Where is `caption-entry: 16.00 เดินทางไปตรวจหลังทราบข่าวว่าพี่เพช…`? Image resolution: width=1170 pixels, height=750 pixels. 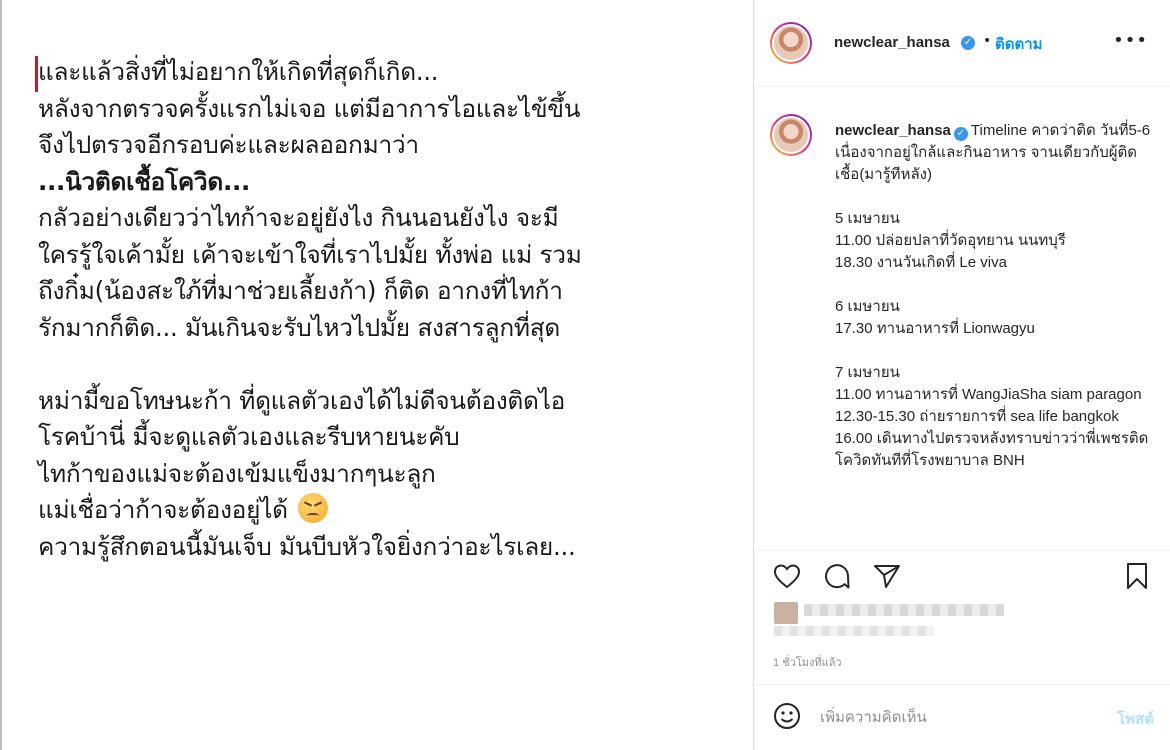
caption-entry: 16.00 เดินทางไปตรวจหลังทราบข่าวว่าพี่เพช… is located at coordinates (992, 449).